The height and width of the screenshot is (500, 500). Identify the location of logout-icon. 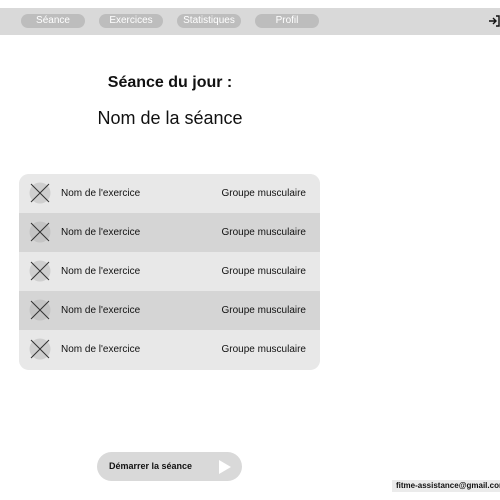
(494, 21).